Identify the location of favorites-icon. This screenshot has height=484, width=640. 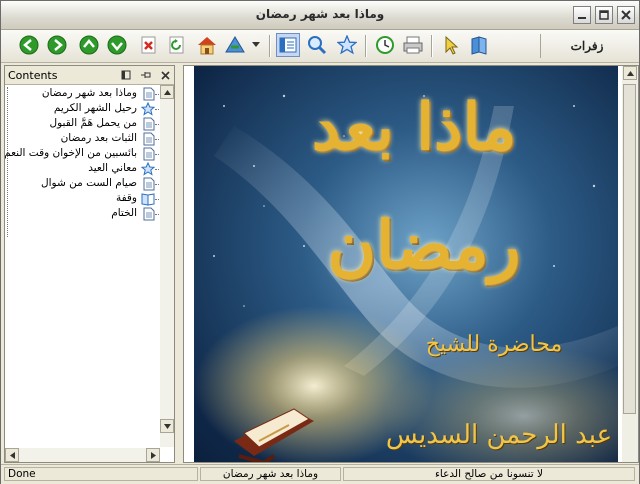
(347, 45).